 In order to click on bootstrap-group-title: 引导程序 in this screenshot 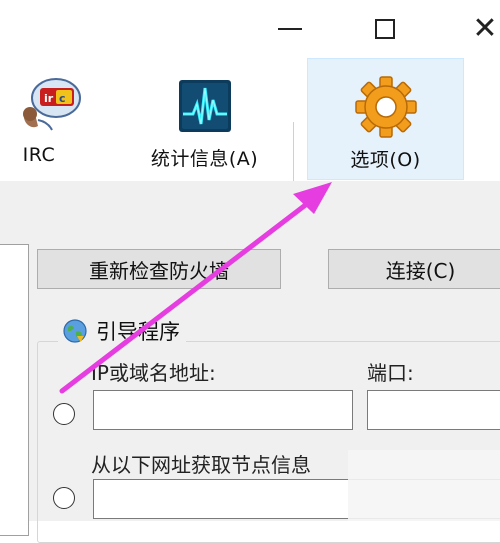, I will do `click(122, 331)`.